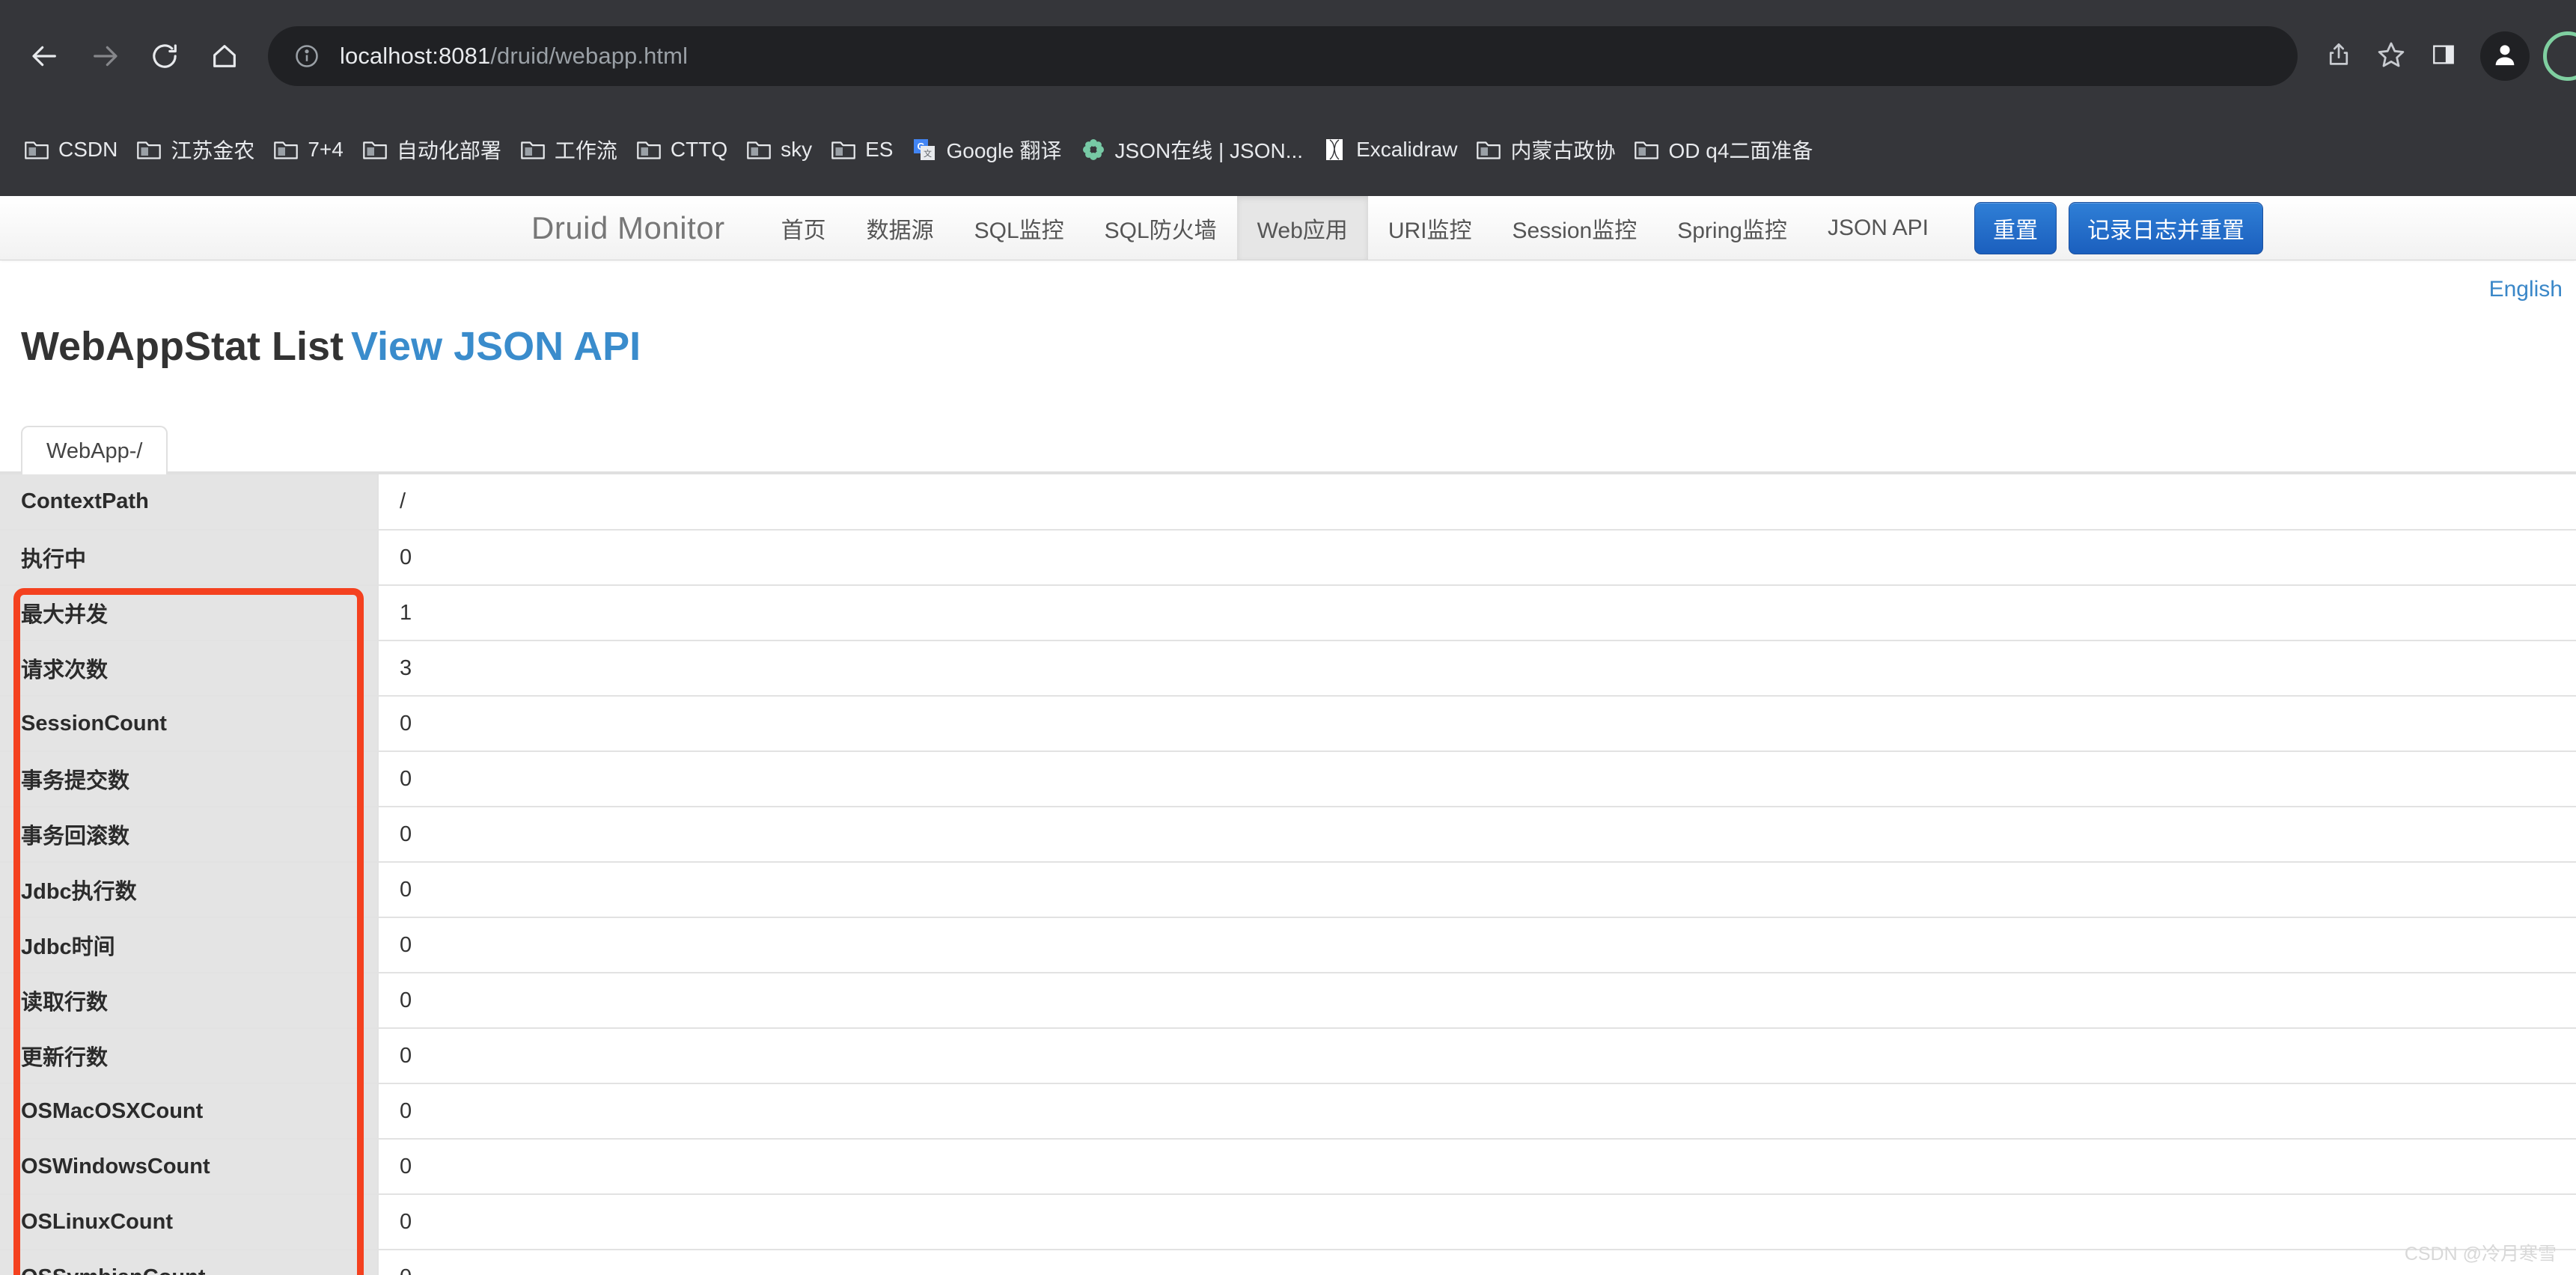  I want to click on bookmark-item: CSDN, so click(71, 149).